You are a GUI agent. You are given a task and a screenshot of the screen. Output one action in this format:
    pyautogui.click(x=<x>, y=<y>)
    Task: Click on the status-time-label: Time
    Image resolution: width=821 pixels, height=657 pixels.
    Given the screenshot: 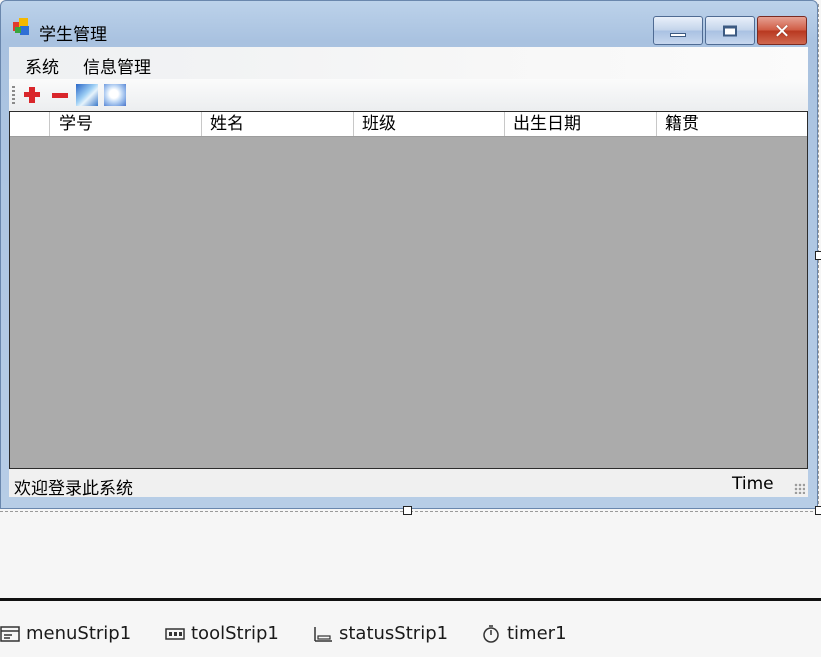 What is the action you would take?
    pyautogui.click(x=753, y=484)
    